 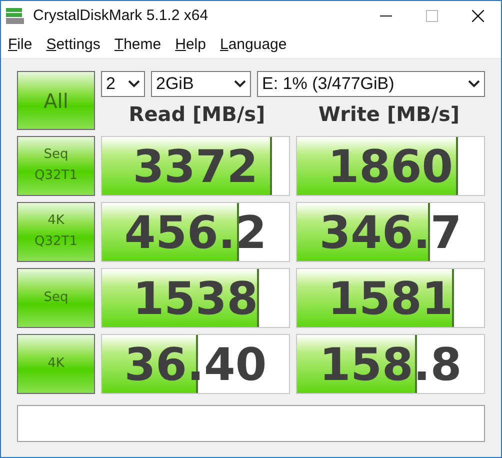 What do you see at coordinates (56, 364) in the screenshot?
I see `test-button: 4K` at bounding box center [56, 364].